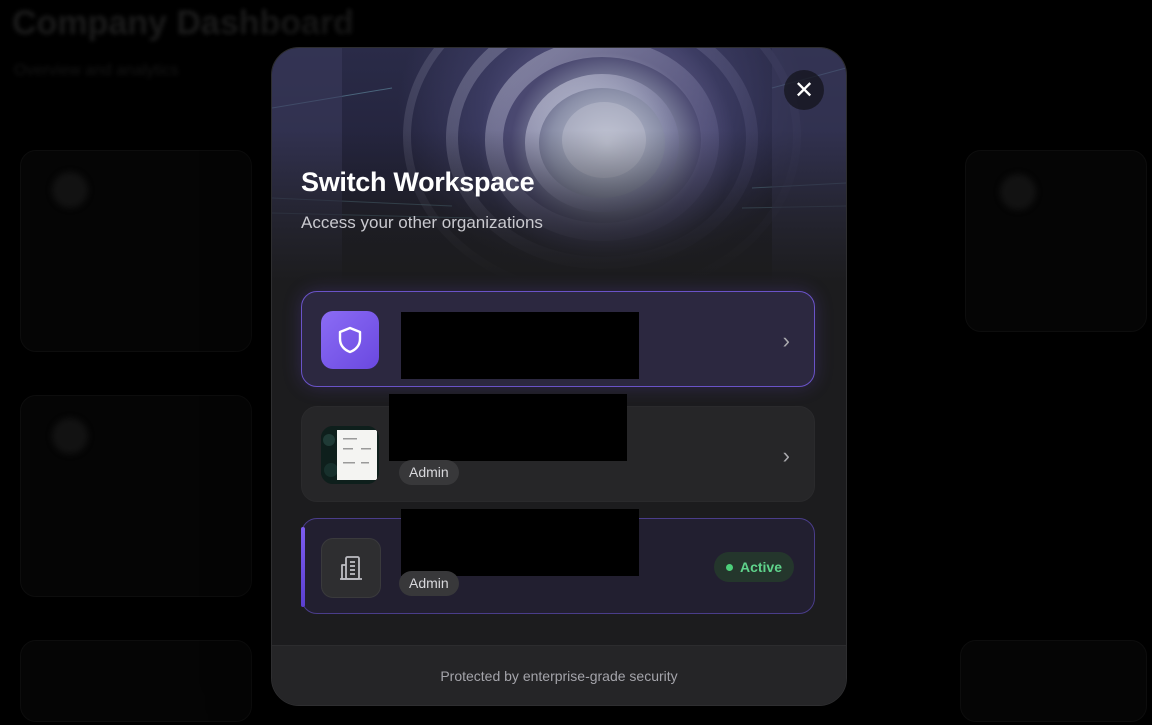  Describe the element at coordinates (418, 182) in the screenshot. I see `modal-title: Switch Workspace` at that location.